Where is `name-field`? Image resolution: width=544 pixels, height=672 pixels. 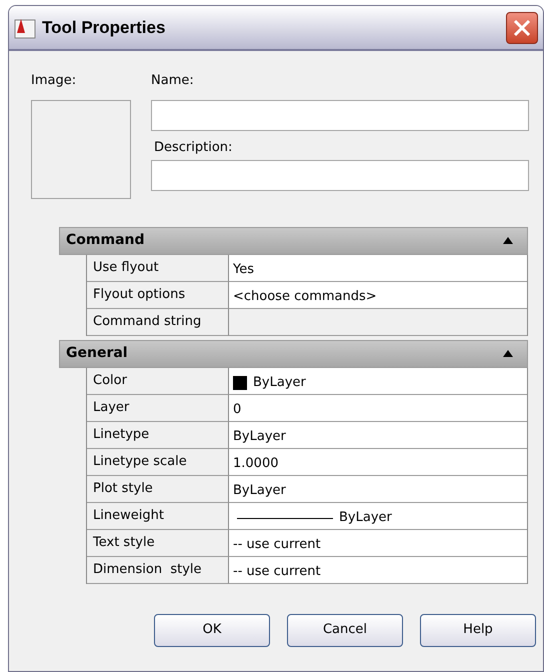
name-field is located at coordinates (340, 115).